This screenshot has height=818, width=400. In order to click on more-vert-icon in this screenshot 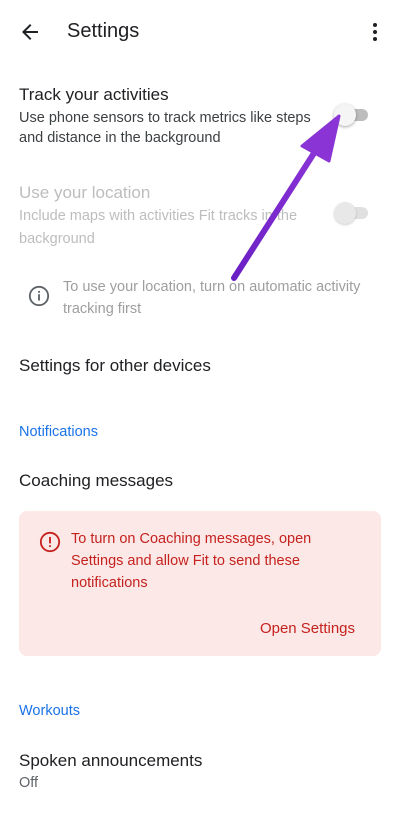, I will do `click(375, 32)`.